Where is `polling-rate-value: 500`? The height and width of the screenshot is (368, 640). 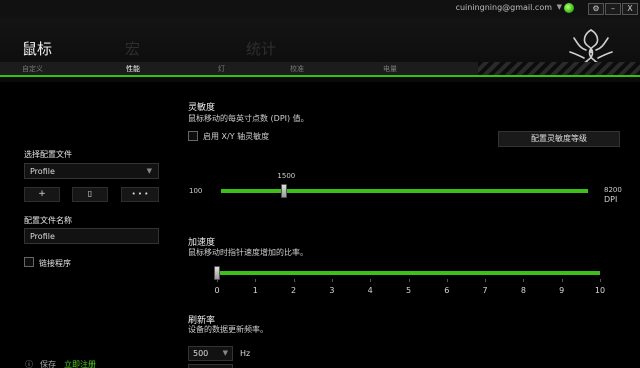 polling-rate-value: 500 is located at coordinates (201, 353).